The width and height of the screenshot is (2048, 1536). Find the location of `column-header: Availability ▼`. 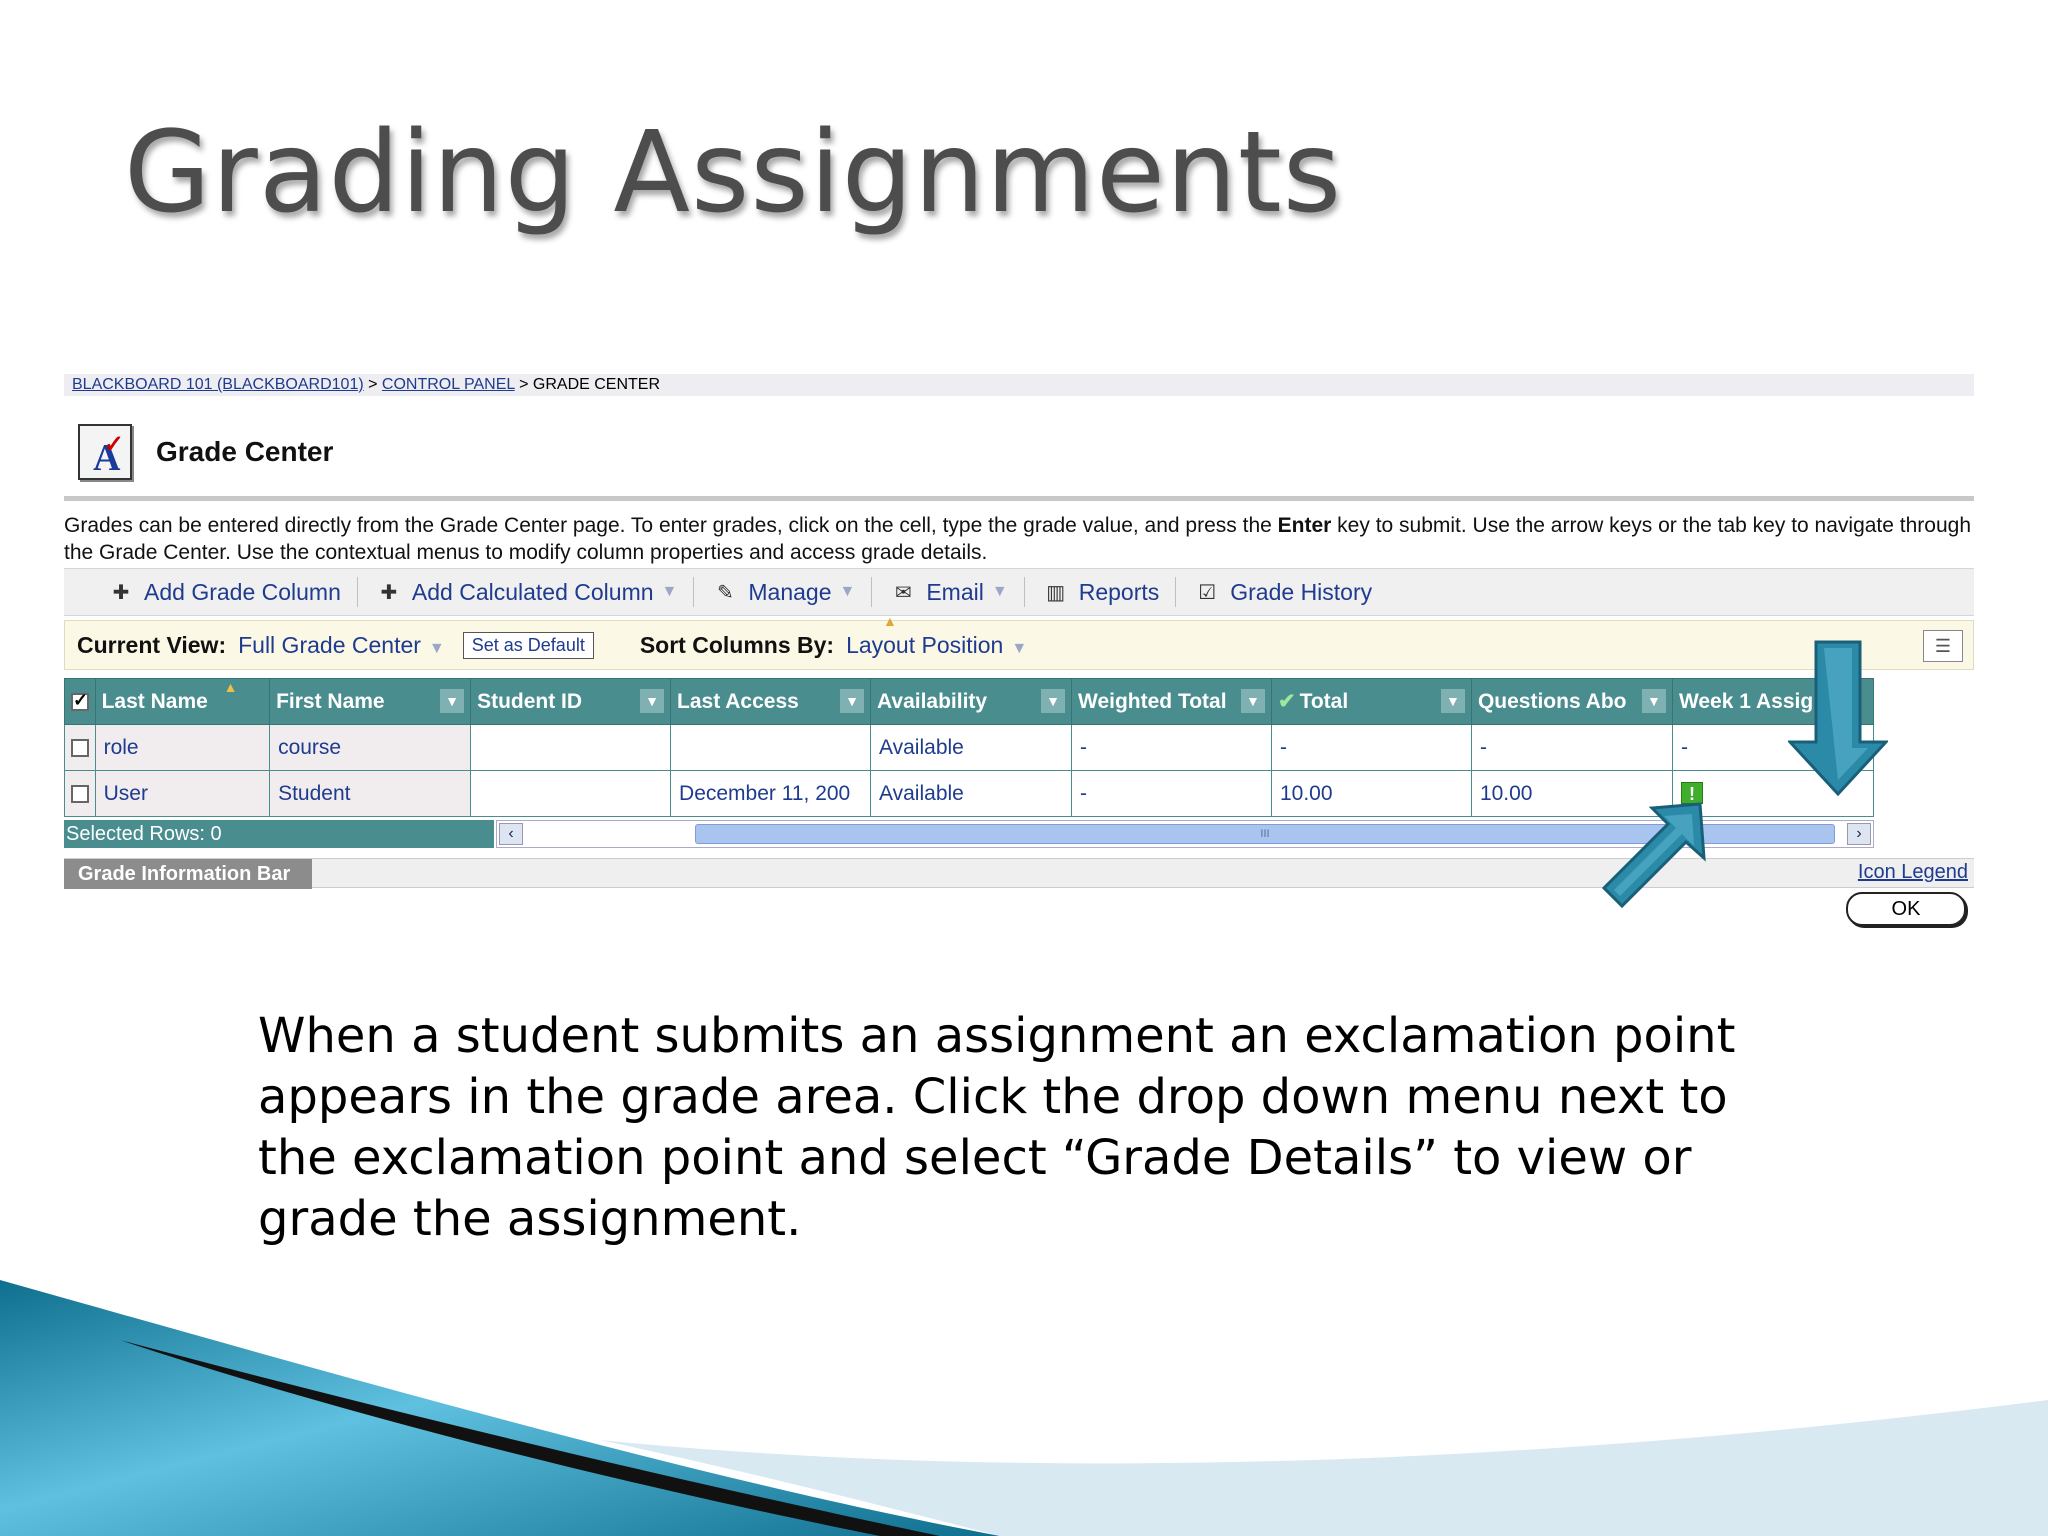

column-header: Availability ▼ is located at coordinates (971, 701).